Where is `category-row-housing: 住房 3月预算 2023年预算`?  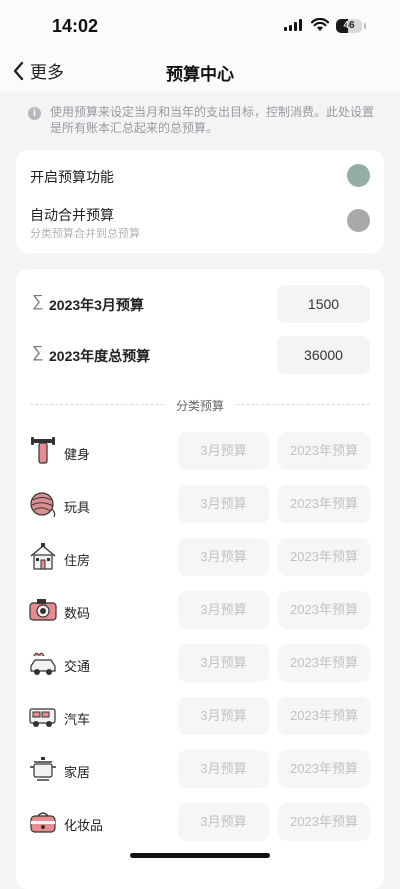
category-row-housing: 住房 3月预算 2023年预算 is located at coordinates (200, 557).